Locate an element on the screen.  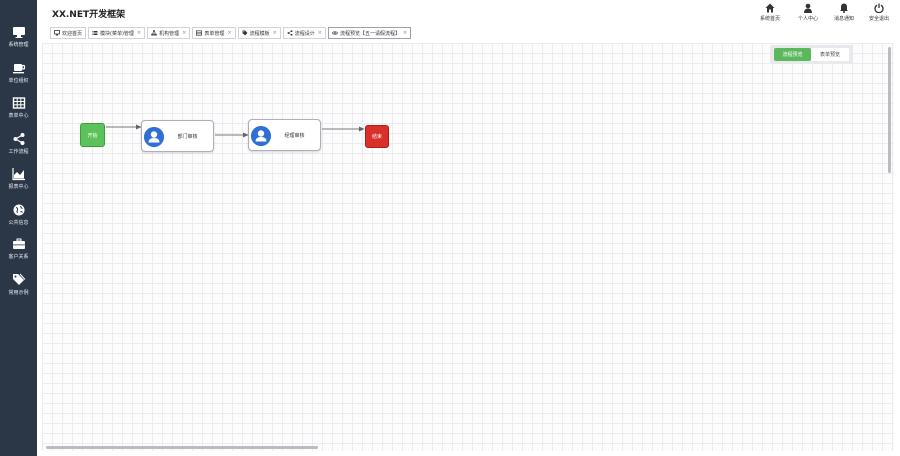
tab-label: 机构管理 is located at coordinates (169, 33).